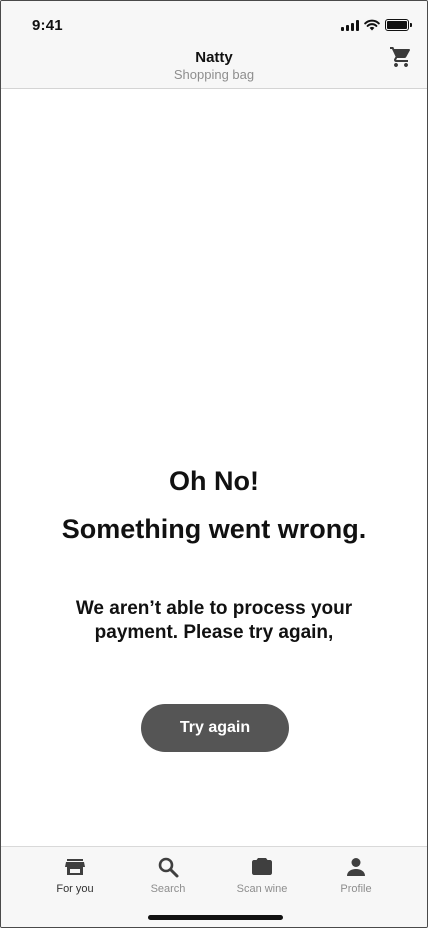  I want to click on home-indicator, so click(215, 917).